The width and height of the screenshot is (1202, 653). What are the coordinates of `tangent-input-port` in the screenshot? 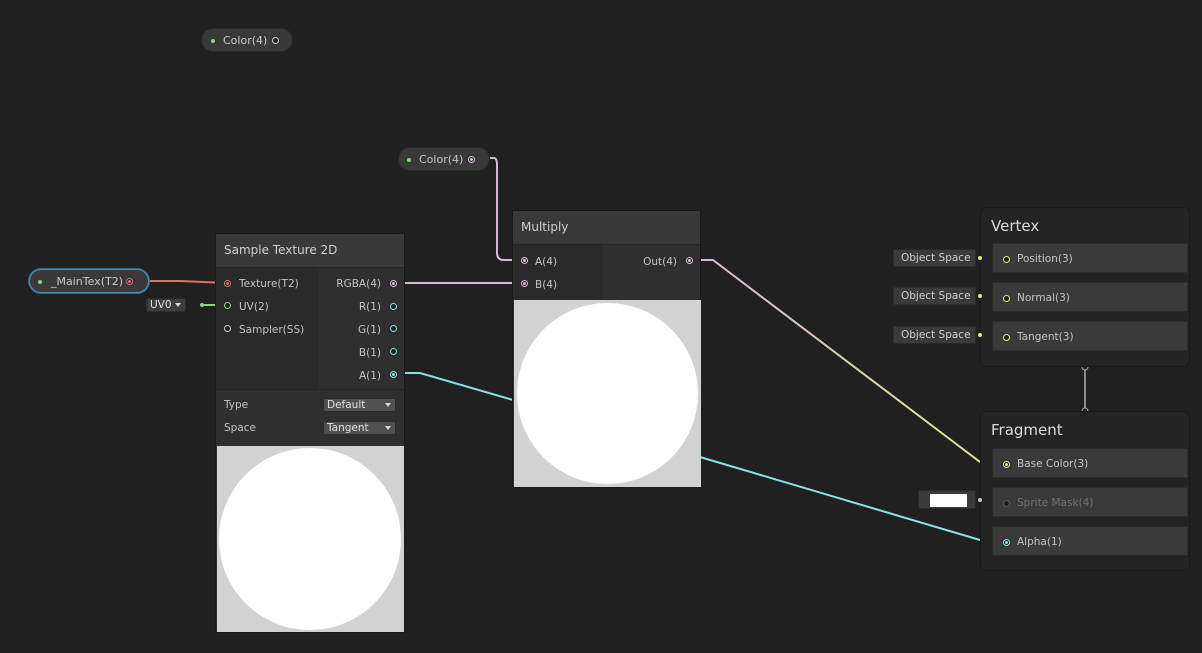 It's located at (1006, 337).